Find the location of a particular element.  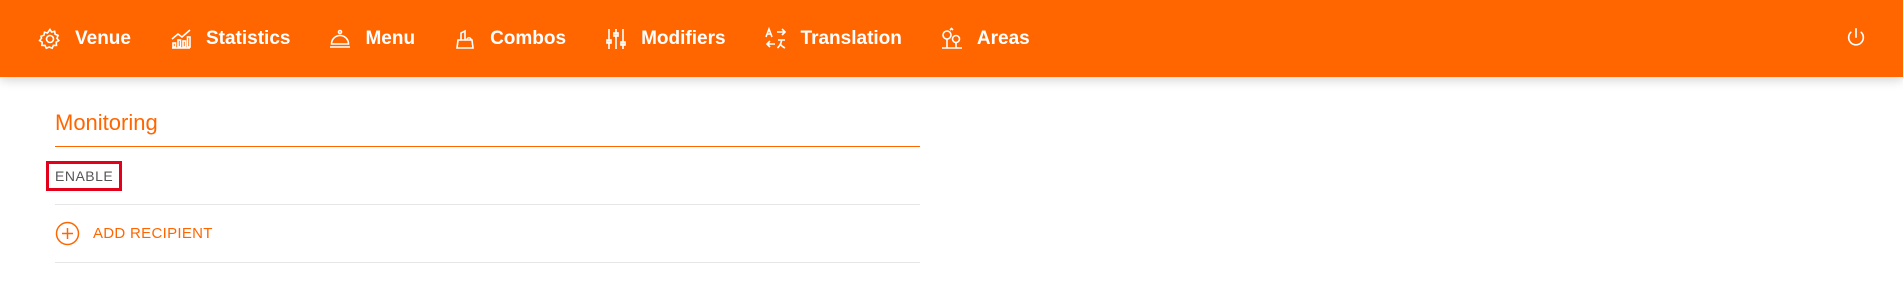

power-icon is located at coordinates (1856, 37).